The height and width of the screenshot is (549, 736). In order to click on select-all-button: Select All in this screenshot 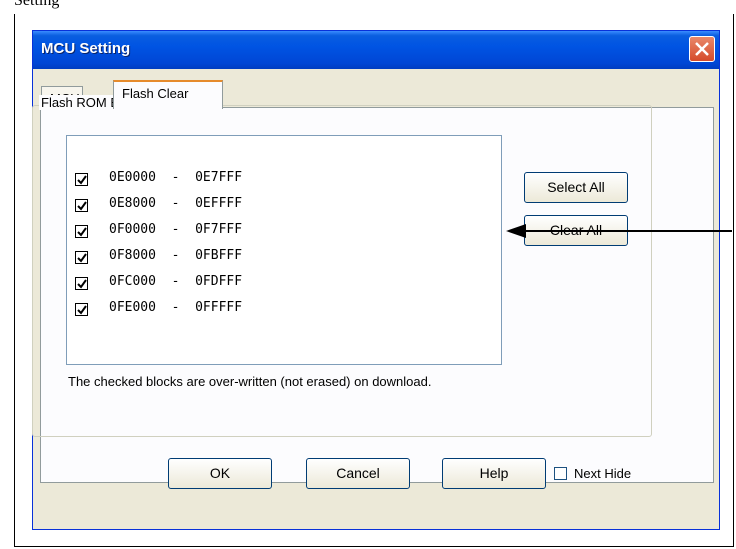, I will do `click(576, 187)`.